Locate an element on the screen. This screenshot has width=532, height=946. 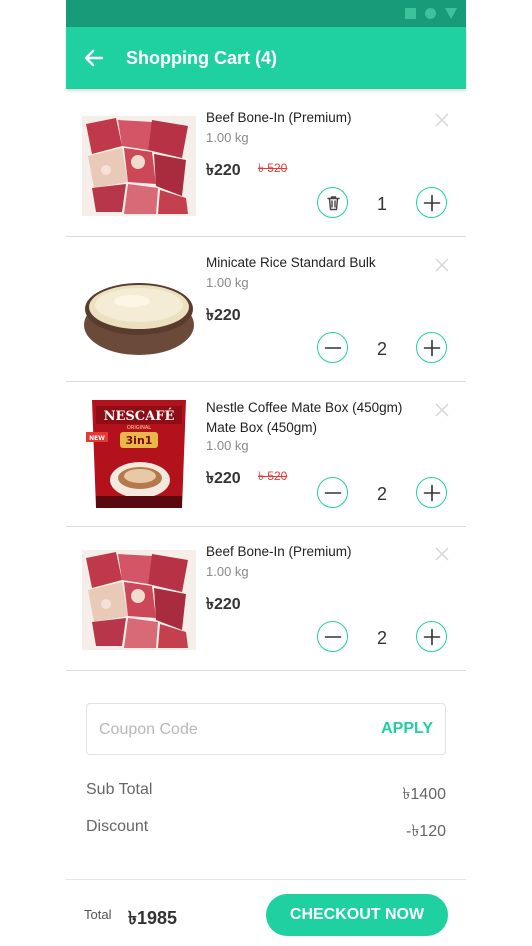
total-label: Total is located at coordinates (98, 914).